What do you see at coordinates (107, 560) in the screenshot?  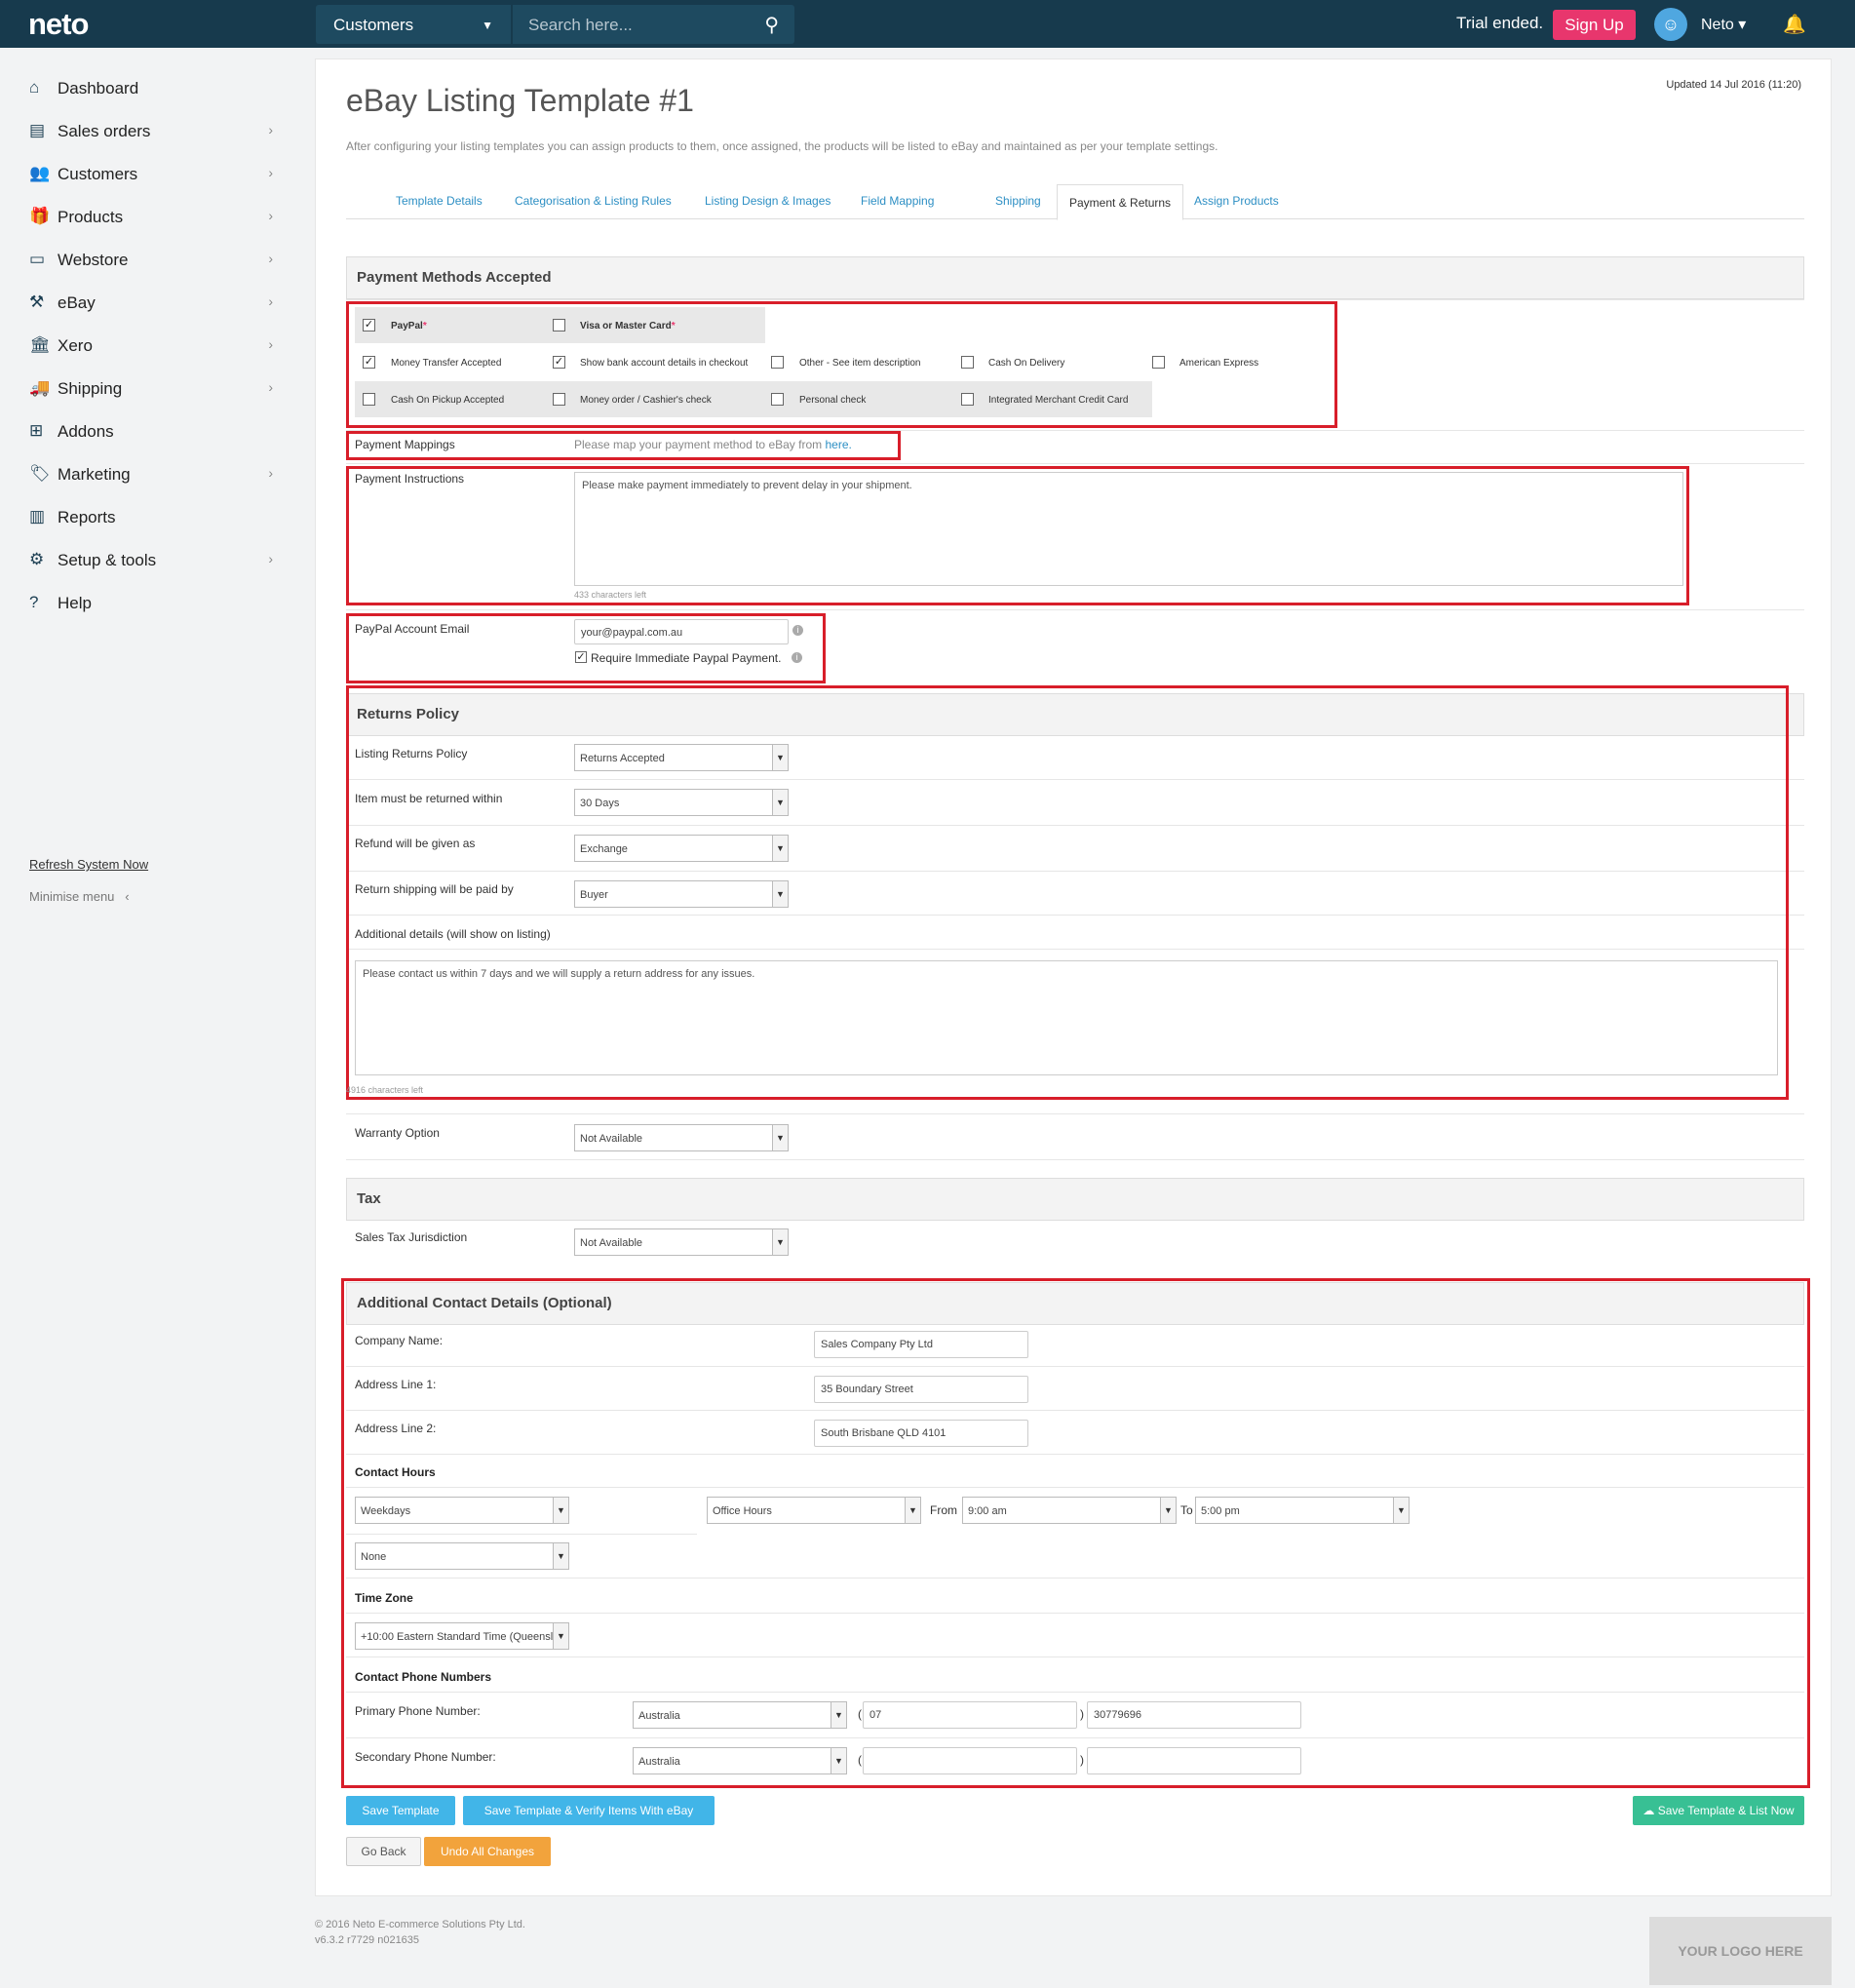 I see `sidebar-item-label: Setup & tools` at bounding box center [107, 560].